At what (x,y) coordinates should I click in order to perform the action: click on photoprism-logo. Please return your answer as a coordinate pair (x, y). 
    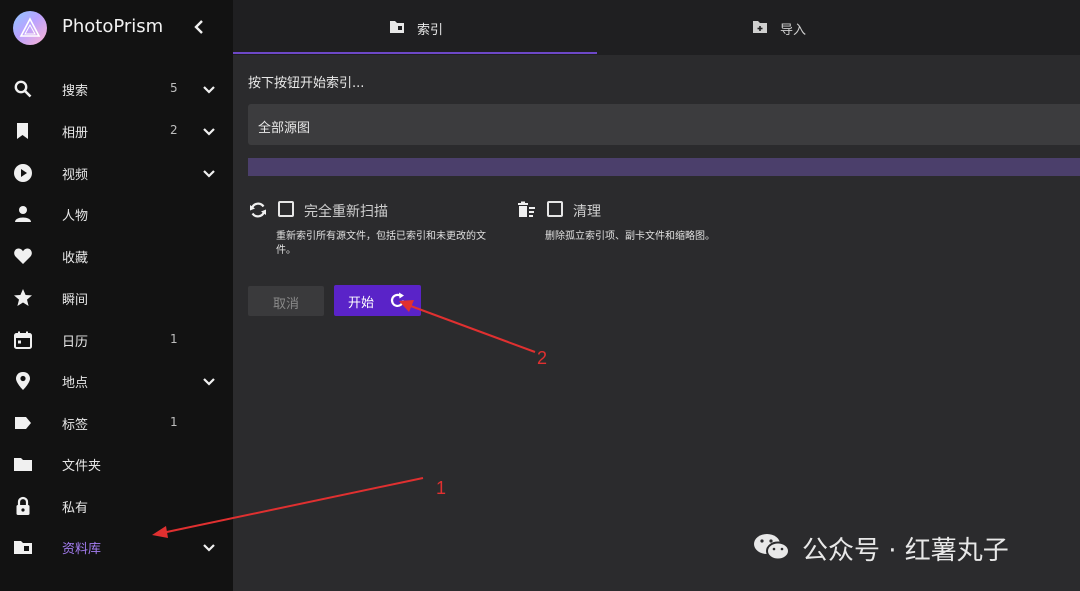
    Looking at the image, I should click on (30, 28).